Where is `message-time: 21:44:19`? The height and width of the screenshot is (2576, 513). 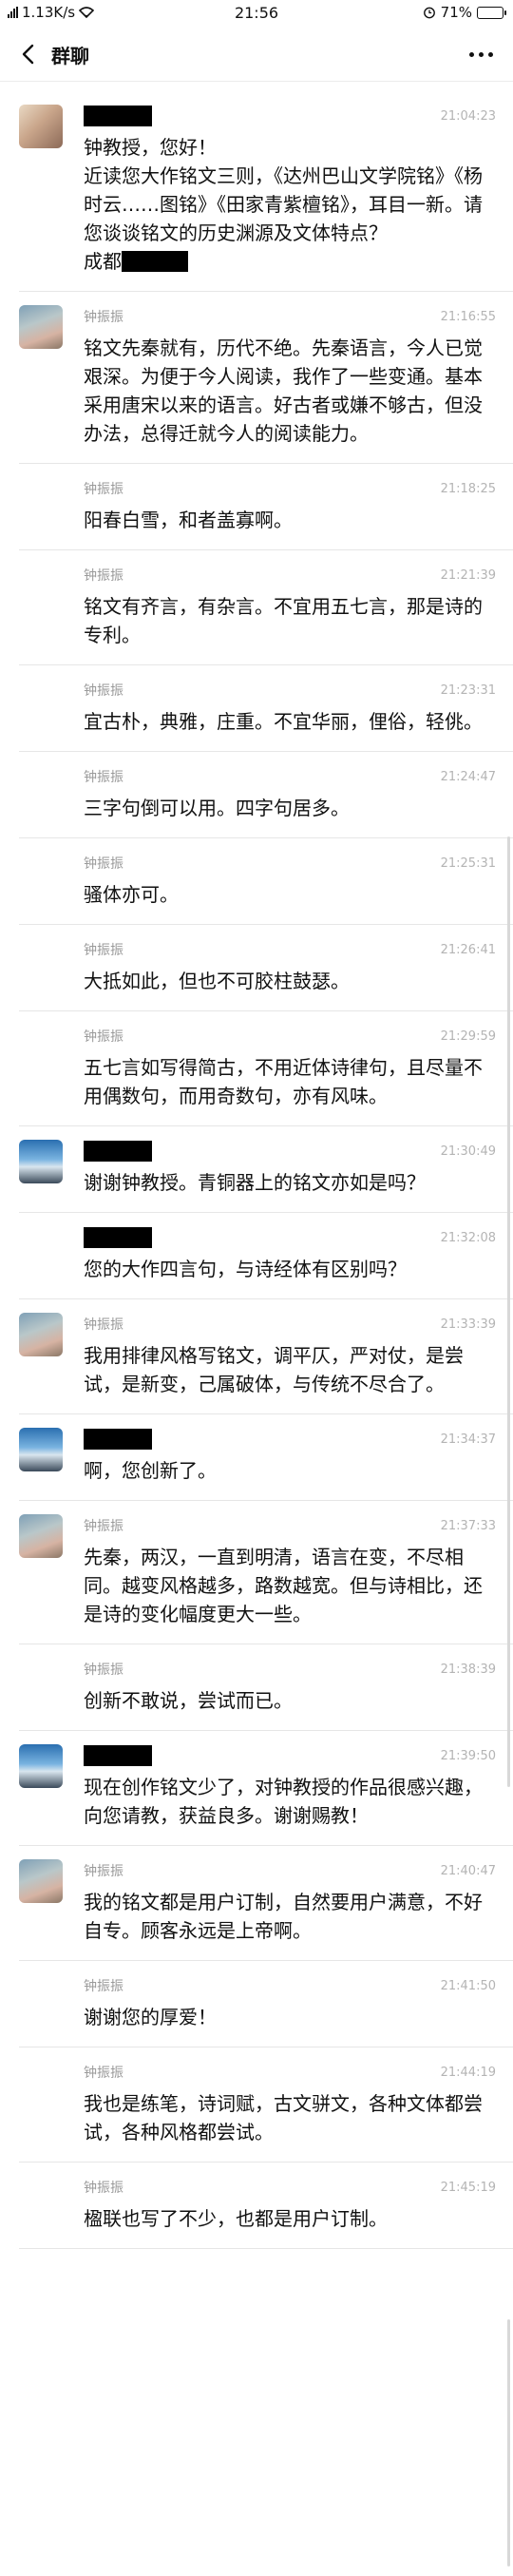 message-time: 21:44:19 is located at coordinates (468, 2072).